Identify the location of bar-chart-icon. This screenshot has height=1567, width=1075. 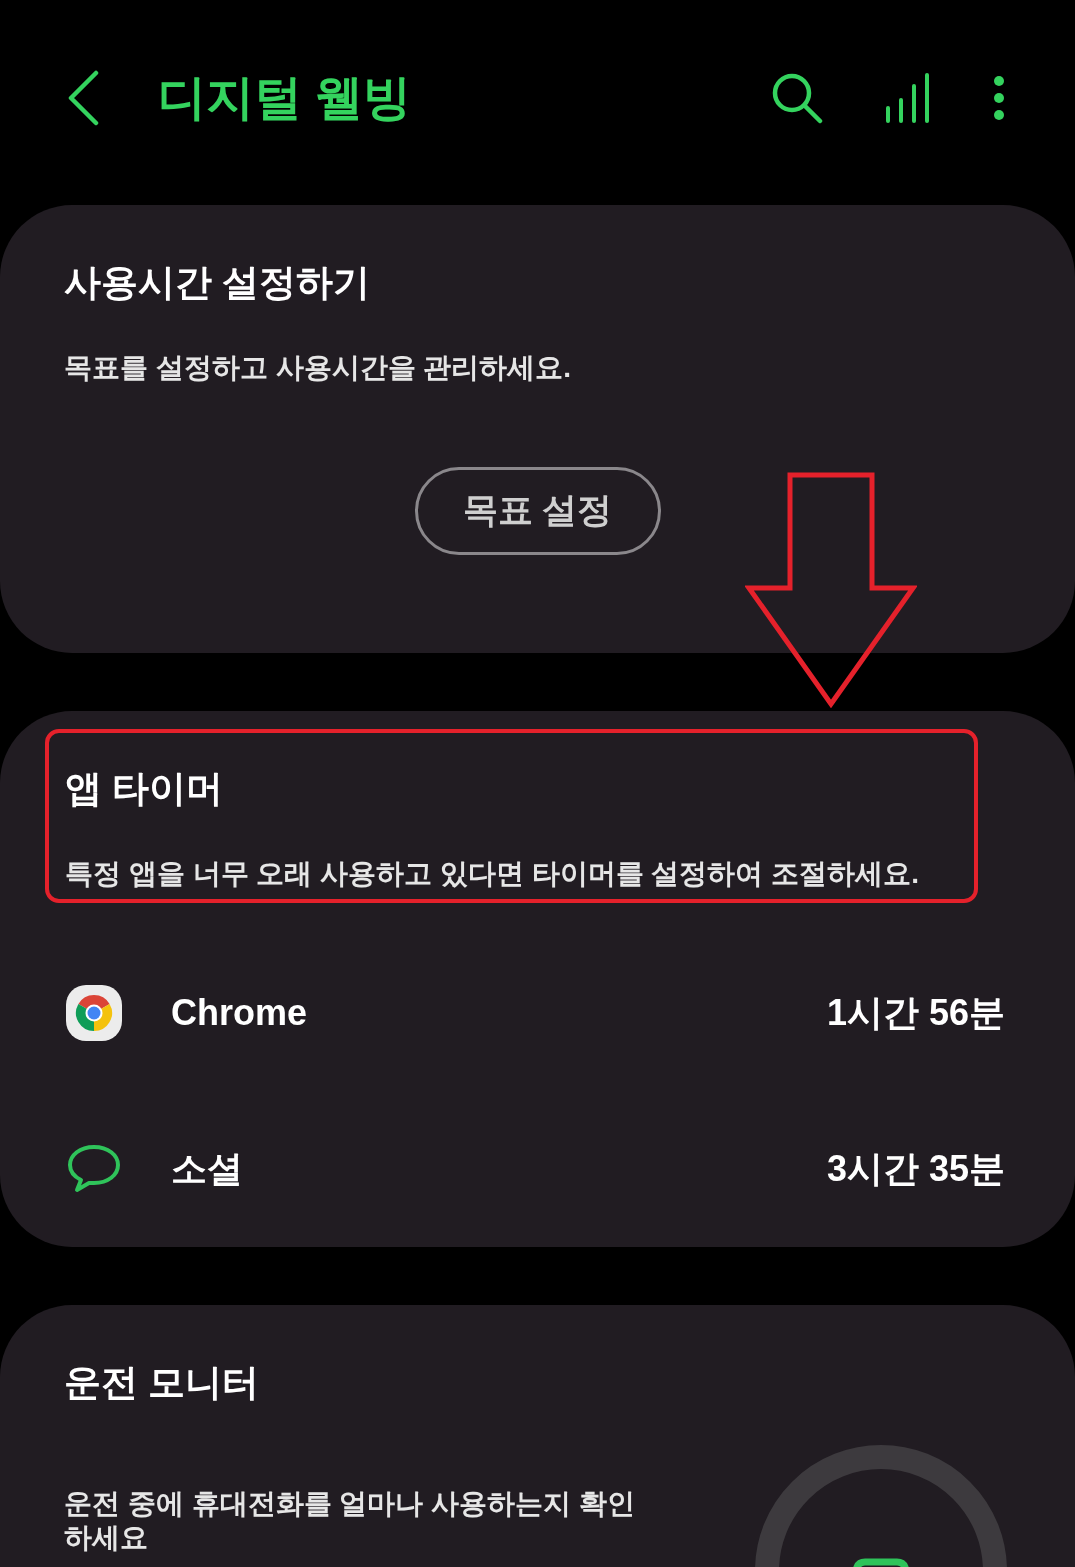
(908, 97).